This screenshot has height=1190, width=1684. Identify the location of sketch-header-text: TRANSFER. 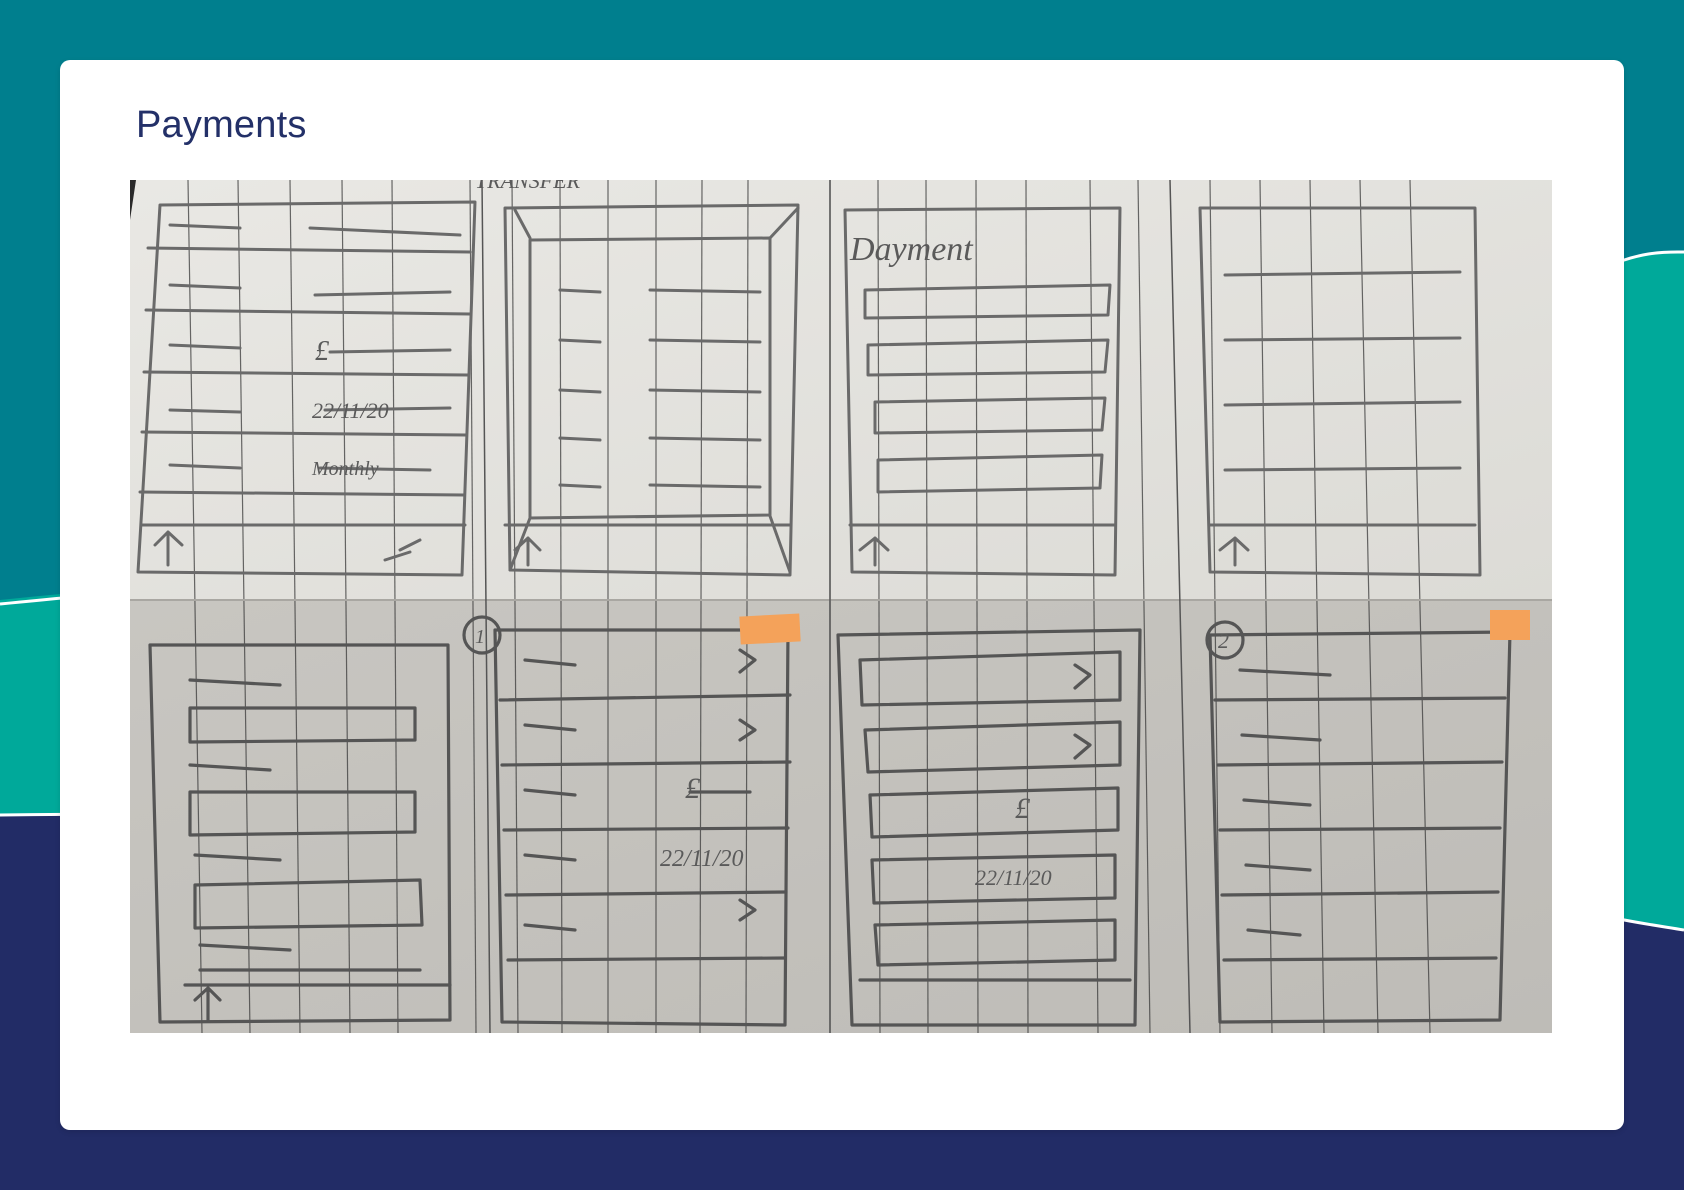
(528, 186).